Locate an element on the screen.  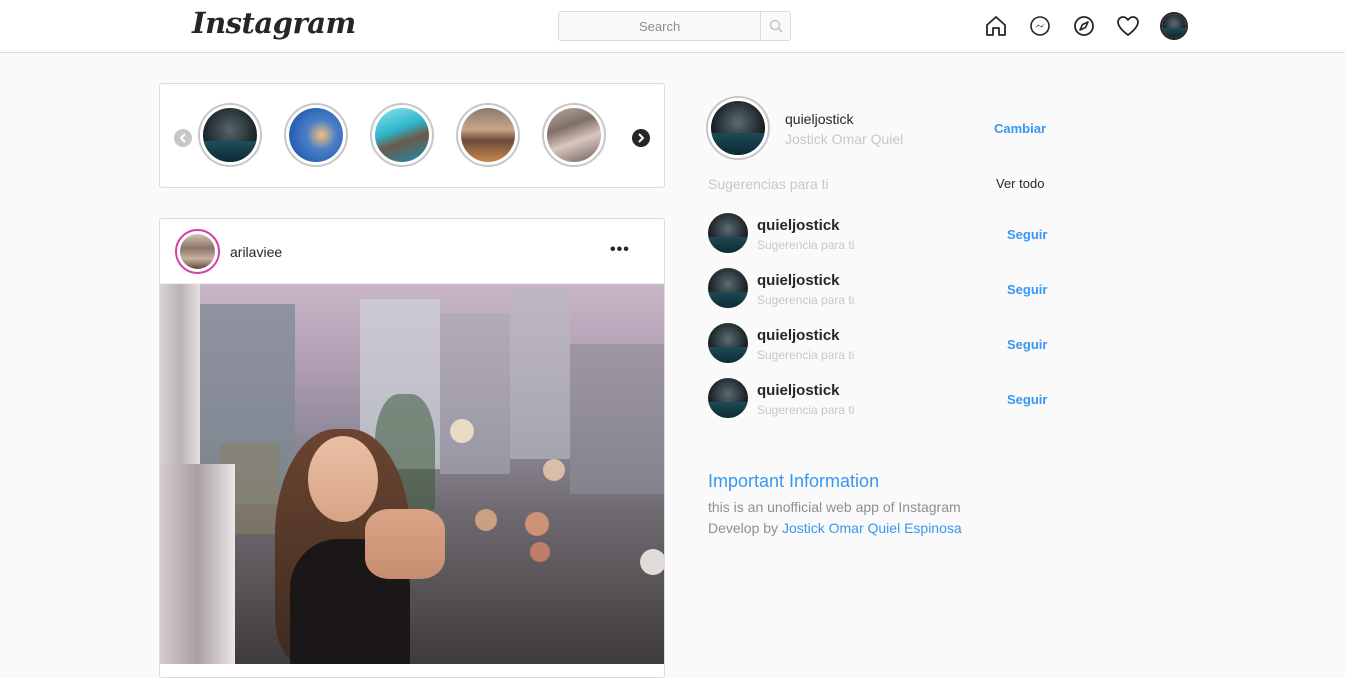
info-title: Important Information is located at coordinates (794, 481).